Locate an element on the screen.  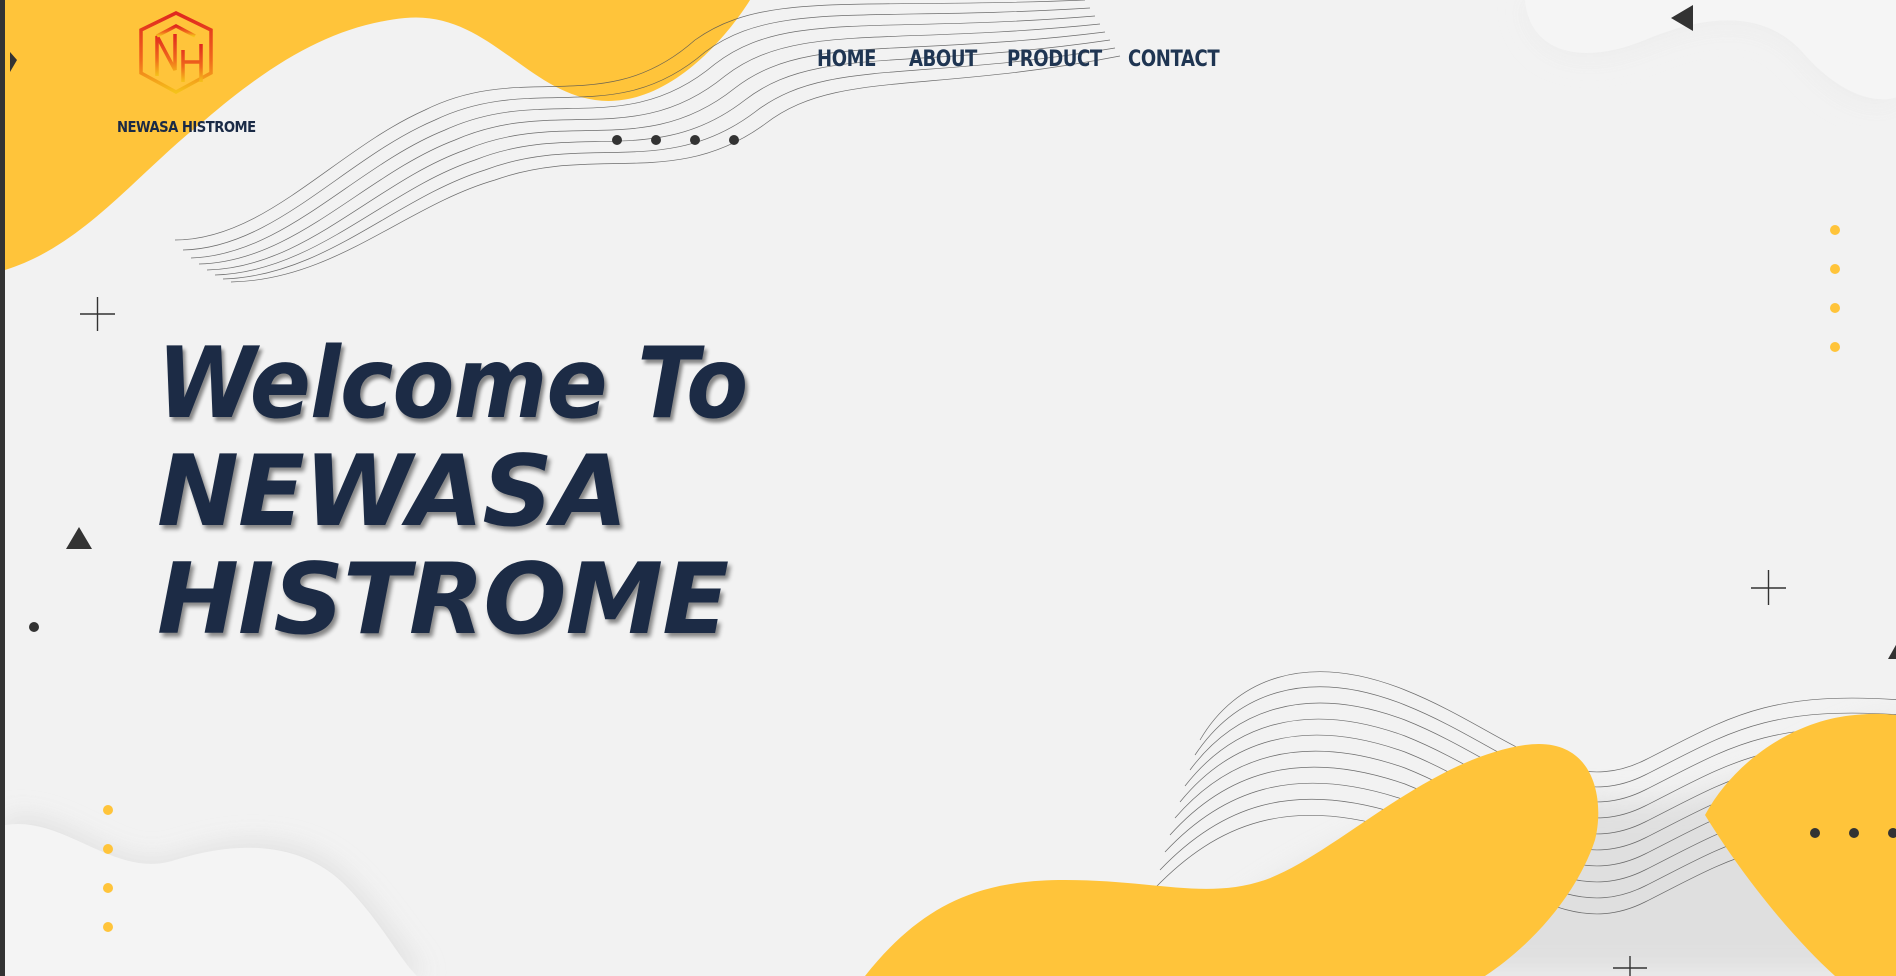
nav-item-about: ABOUT is located at coordinates (949, 59).